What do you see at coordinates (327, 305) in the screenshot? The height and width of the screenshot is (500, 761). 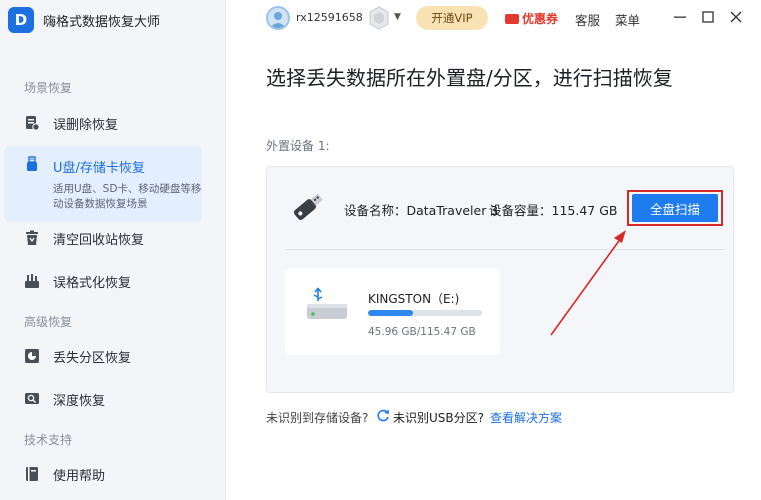 I see `usb-partition-drive-icon` at bounding box center [327, 305].